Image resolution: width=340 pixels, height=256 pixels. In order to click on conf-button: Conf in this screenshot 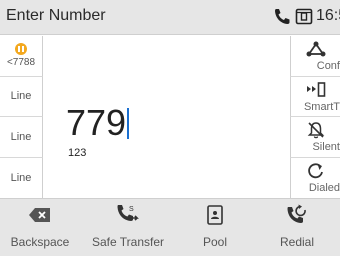, I will do `click(315, 56)`.